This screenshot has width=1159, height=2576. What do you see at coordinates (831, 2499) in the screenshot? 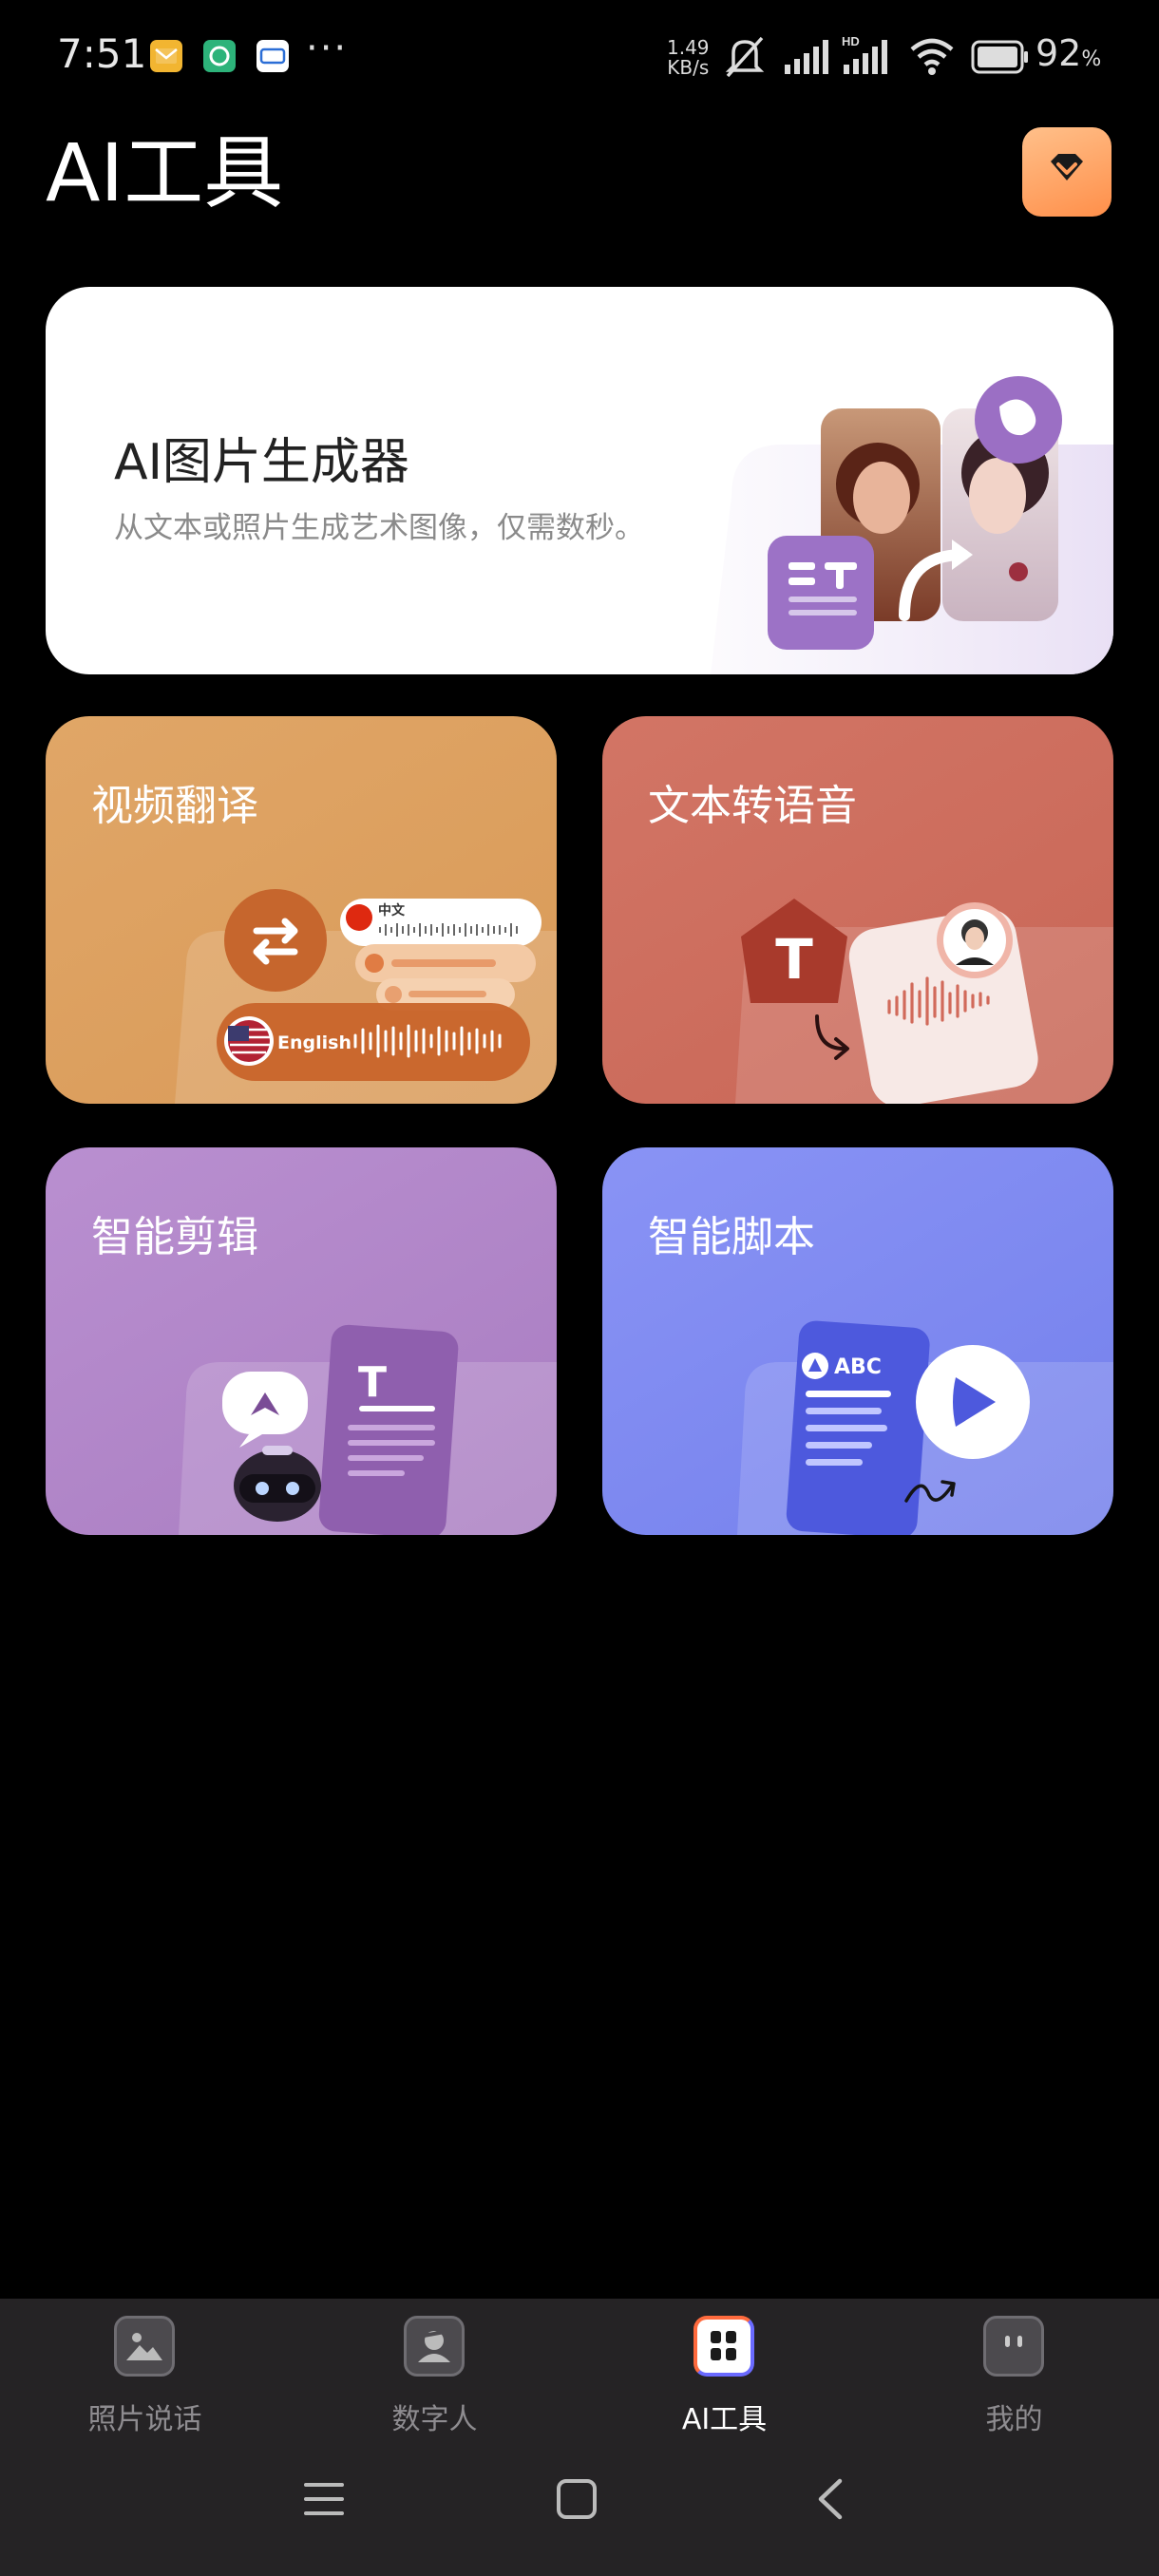
I see `back-icon` at bounding box center [831, 2499].